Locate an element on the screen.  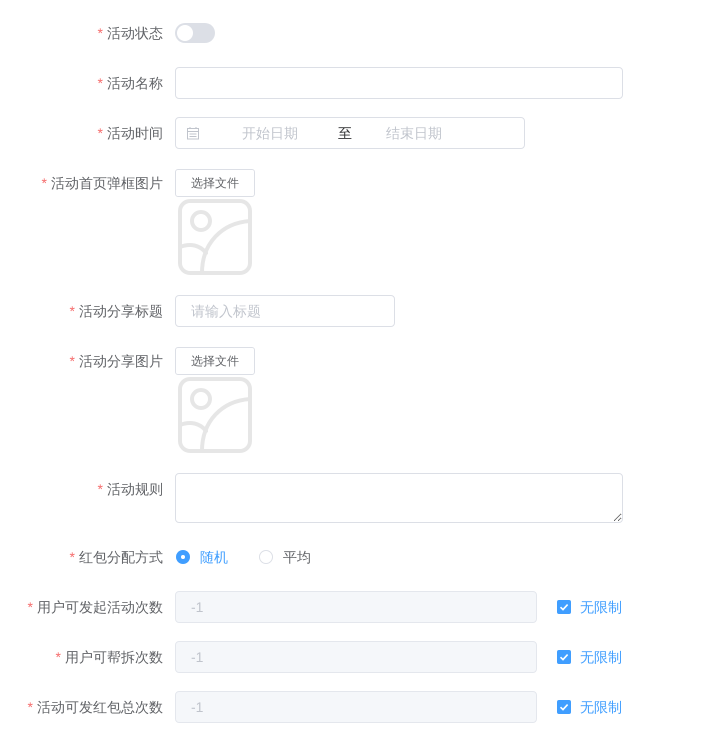
form-label: 活动规则 is located at coordinates (135, 489).